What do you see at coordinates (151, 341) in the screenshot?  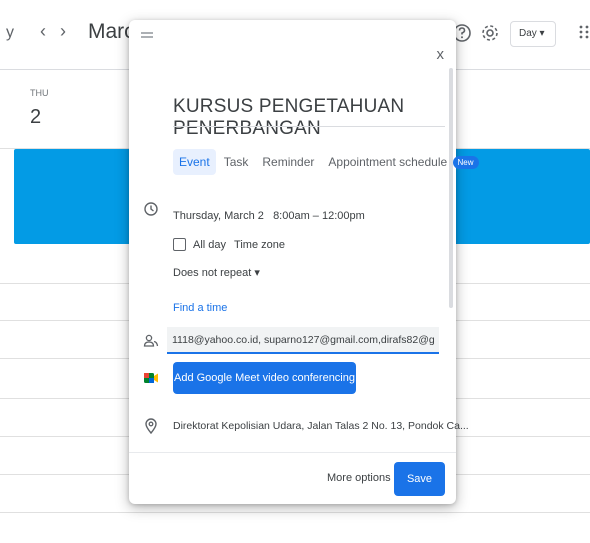 I see `people-icon` at bounding box center [151, 341].